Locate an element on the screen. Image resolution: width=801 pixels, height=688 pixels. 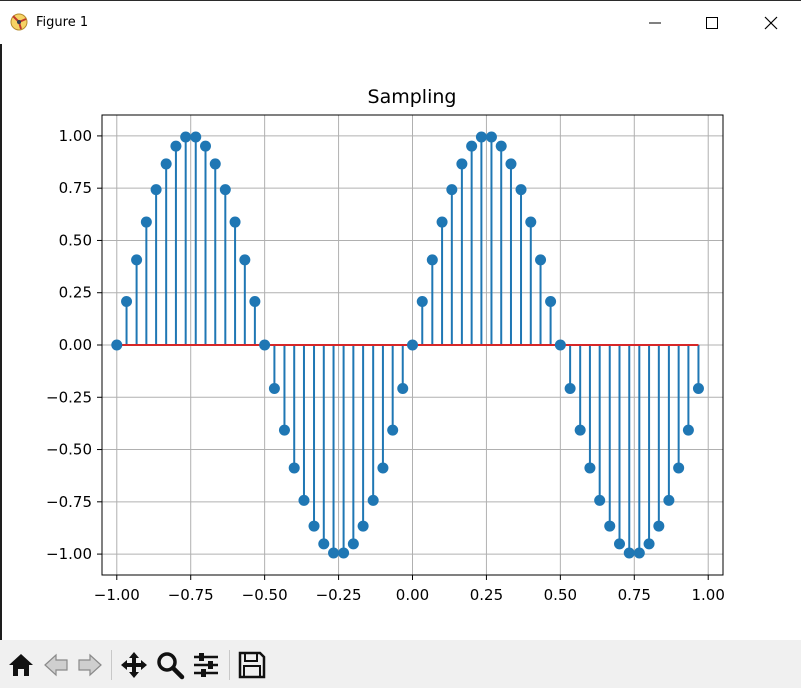
back-button is located at coordinates (57, 665).